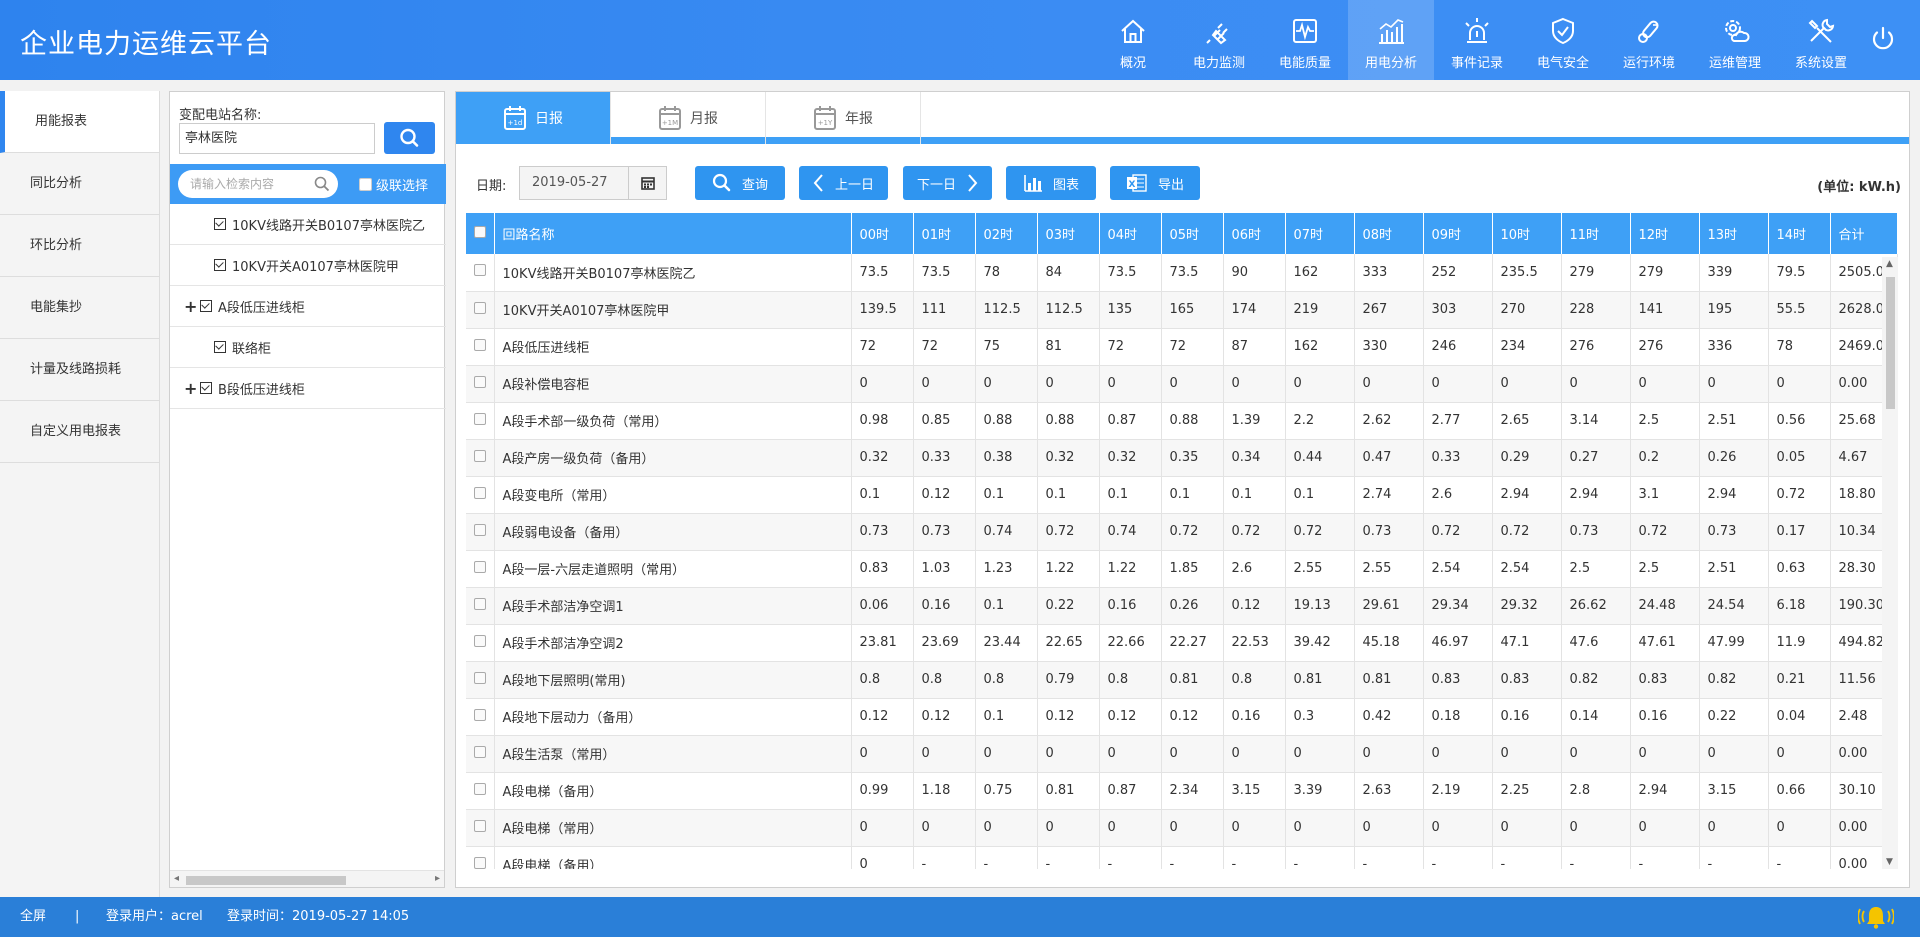 This screenshot has width=1920, height=937. I want to click on table-vertical-scrollbar: ▲ ▼, so click(1890, 563).